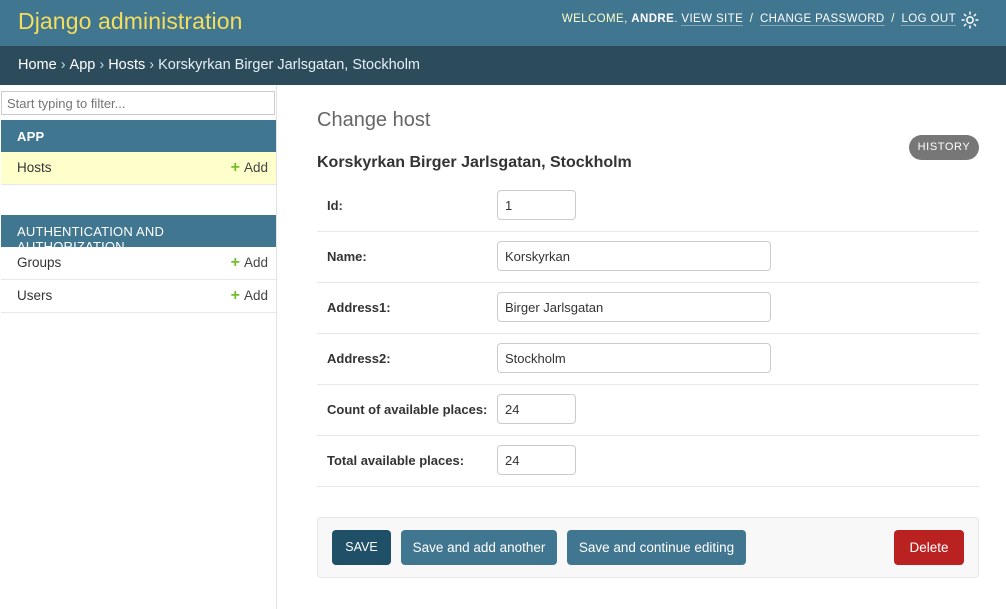 The image size is (1006, 609). Describe the element at coordinates (34, 295) in the screenshot. I see `sidebar-item-label: Users` at that location.